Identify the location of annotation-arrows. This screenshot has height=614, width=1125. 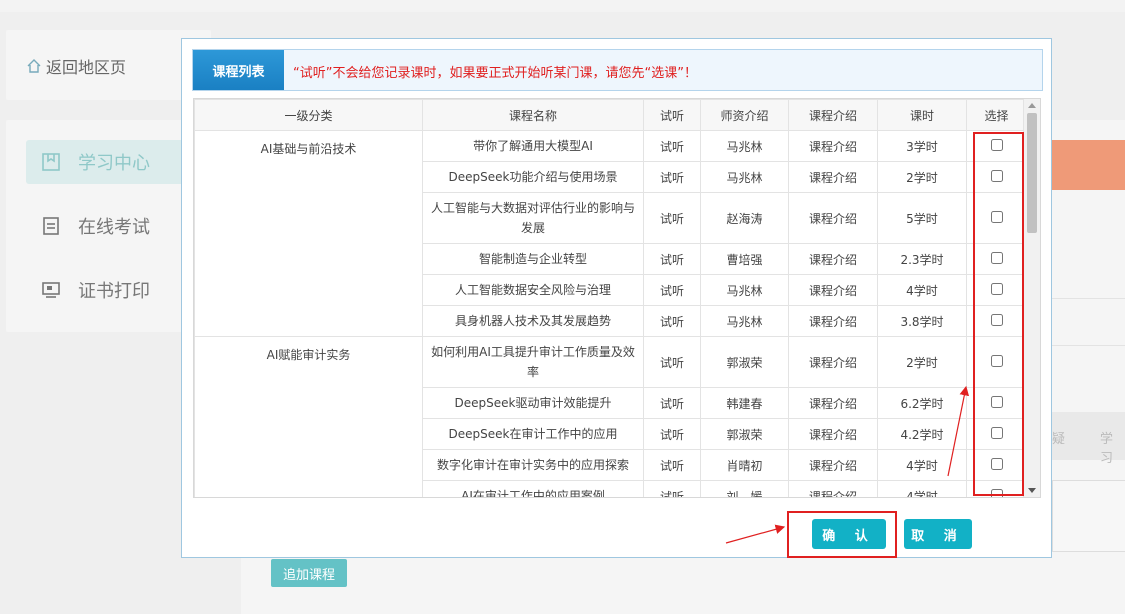
(847, 464).